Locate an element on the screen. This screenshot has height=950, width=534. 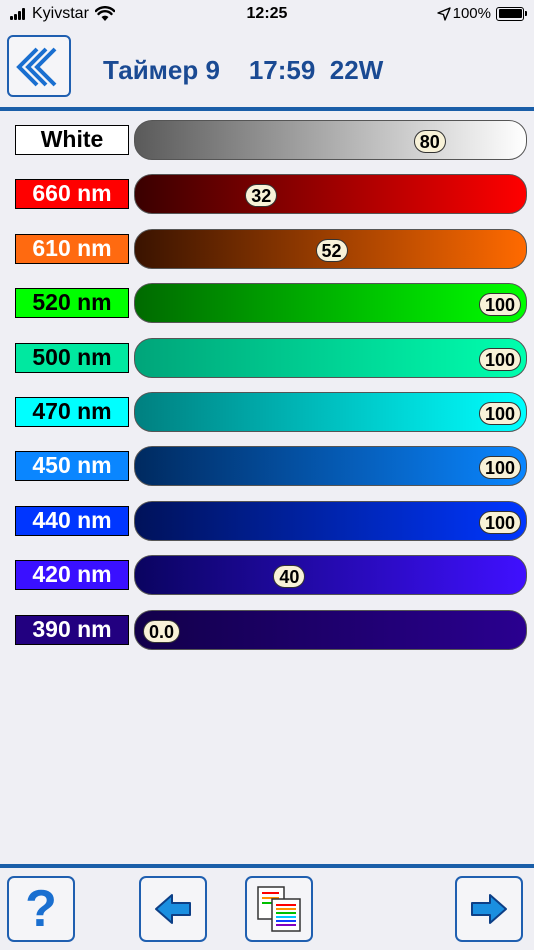
channel-label: 470 nm is located at coordinates (72, 412).